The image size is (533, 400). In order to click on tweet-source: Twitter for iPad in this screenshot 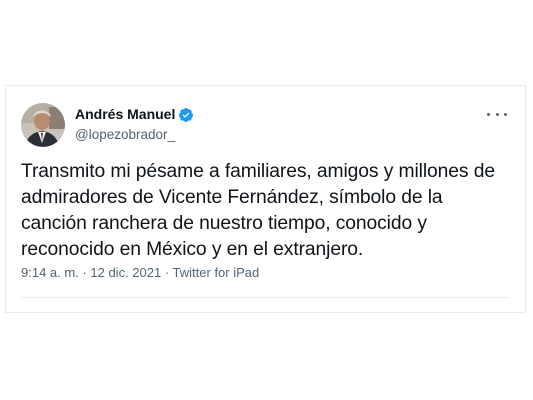, I will do `click(216, 272)`.